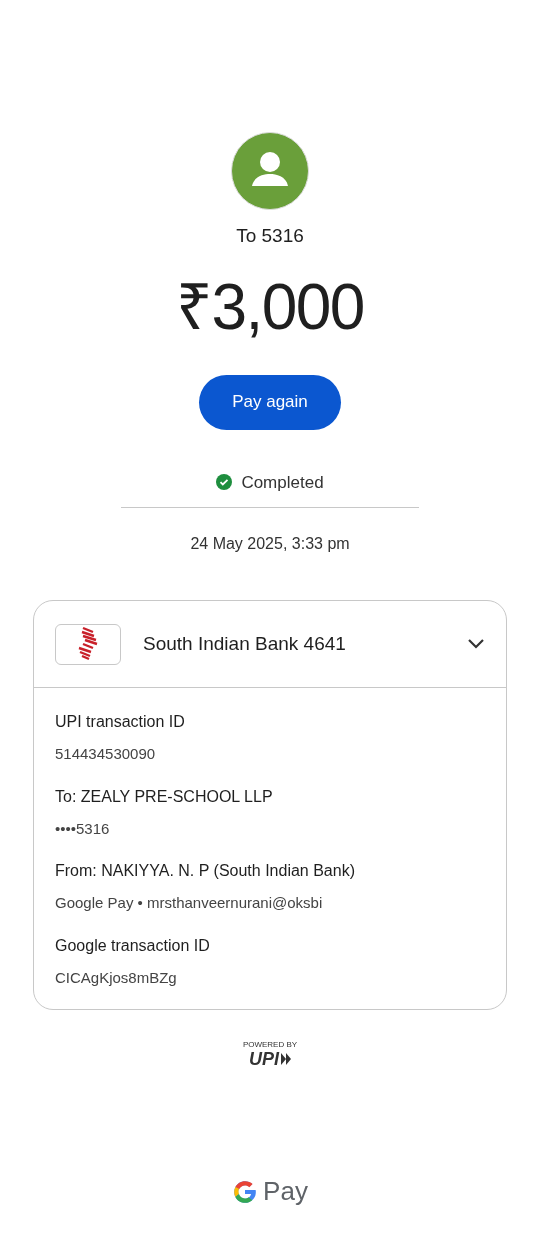 This screenshot has width=540, height=1235. Describe the element at coordinates (270, 544) in the screenshot. I see `date-text: 24 May 2025, 3:33 pm` at that location.